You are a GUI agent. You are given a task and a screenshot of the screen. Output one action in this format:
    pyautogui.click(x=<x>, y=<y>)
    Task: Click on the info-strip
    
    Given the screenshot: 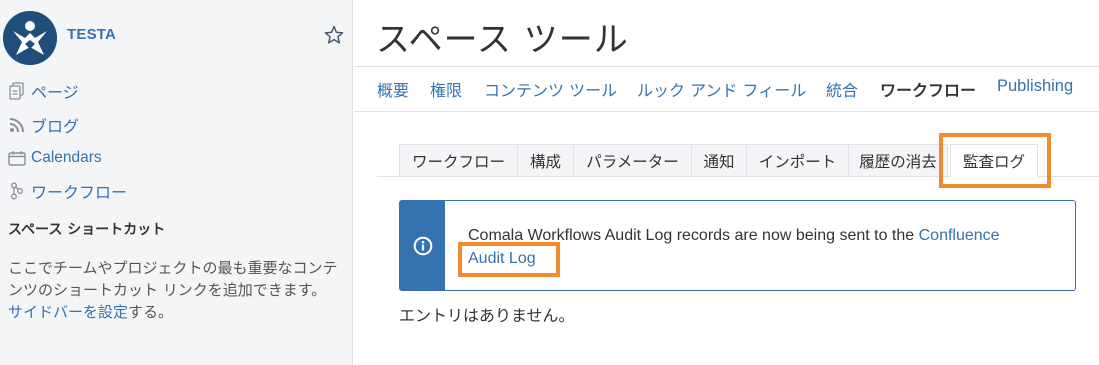 What is the action you would take?
    pyautogui.click(x=422, y=245)
    